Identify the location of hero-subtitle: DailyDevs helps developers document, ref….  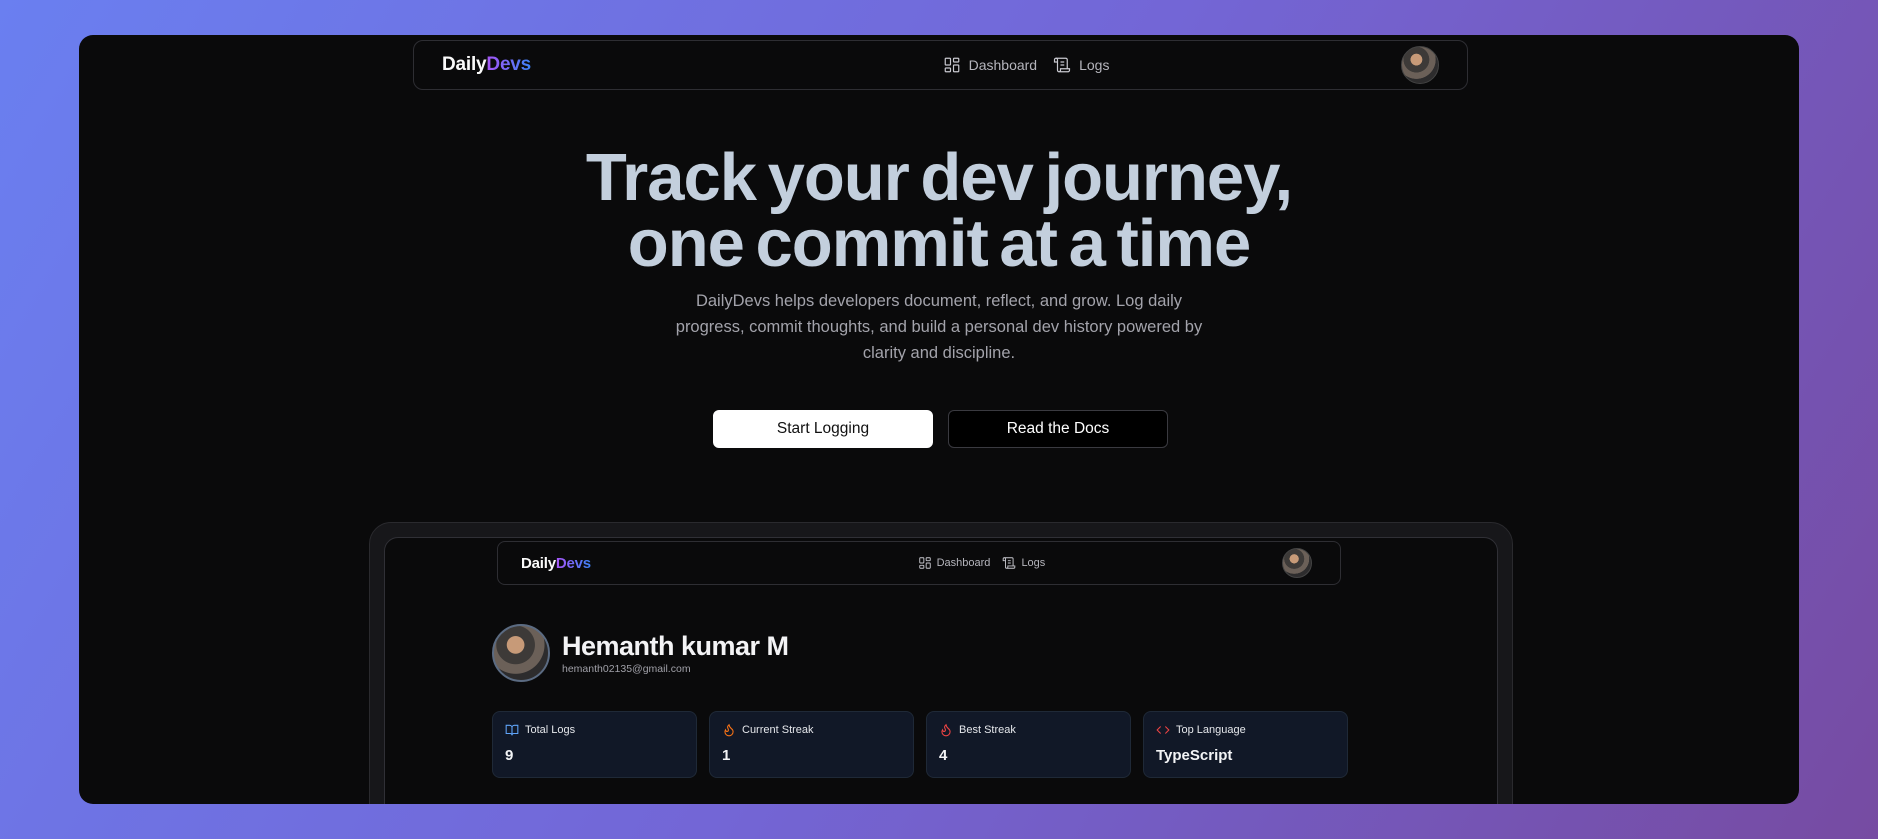
(939, 327).